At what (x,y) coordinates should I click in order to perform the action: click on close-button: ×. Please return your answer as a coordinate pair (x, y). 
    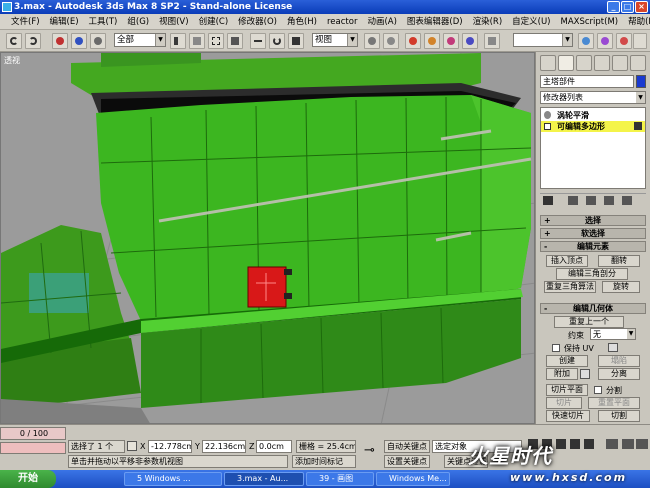
    Looking at the image, I should click on (641, 7).